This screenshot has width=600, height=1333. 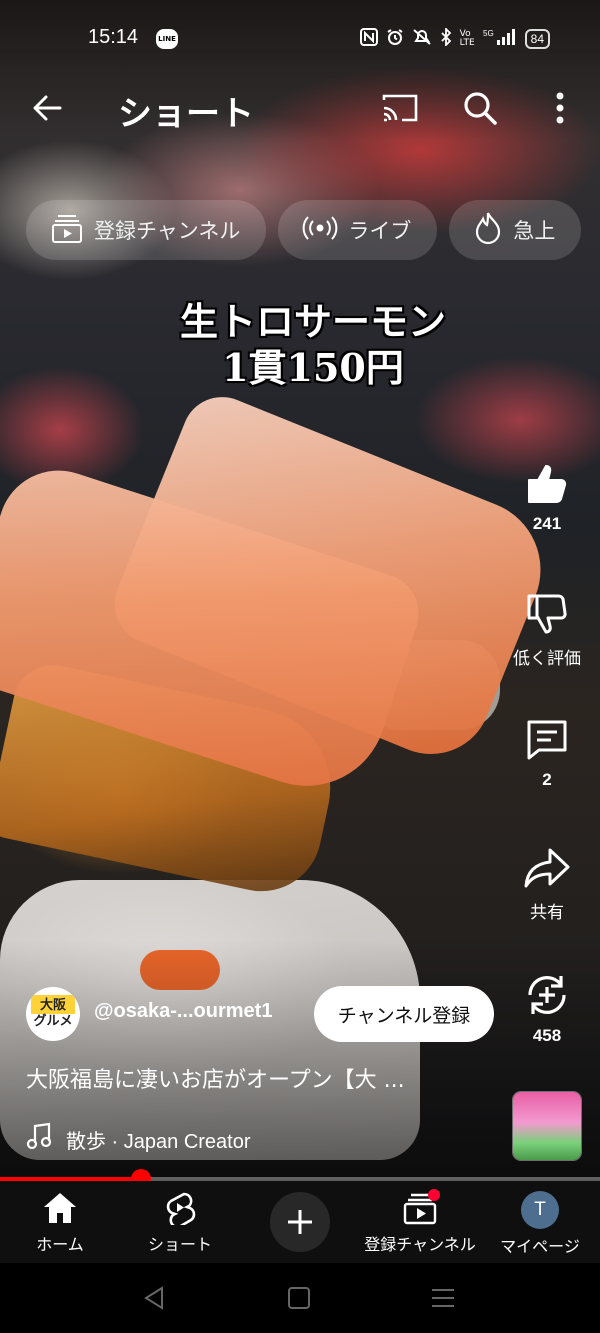 I want to click on nav-subscriptions-label: 登録チャンネル, so click(x=420, y=1244).